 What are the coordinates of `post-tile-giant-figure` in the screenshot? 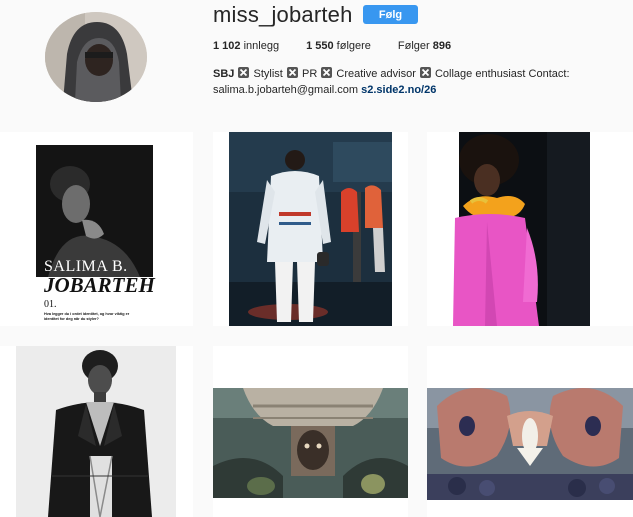 It's located at (310, 431).